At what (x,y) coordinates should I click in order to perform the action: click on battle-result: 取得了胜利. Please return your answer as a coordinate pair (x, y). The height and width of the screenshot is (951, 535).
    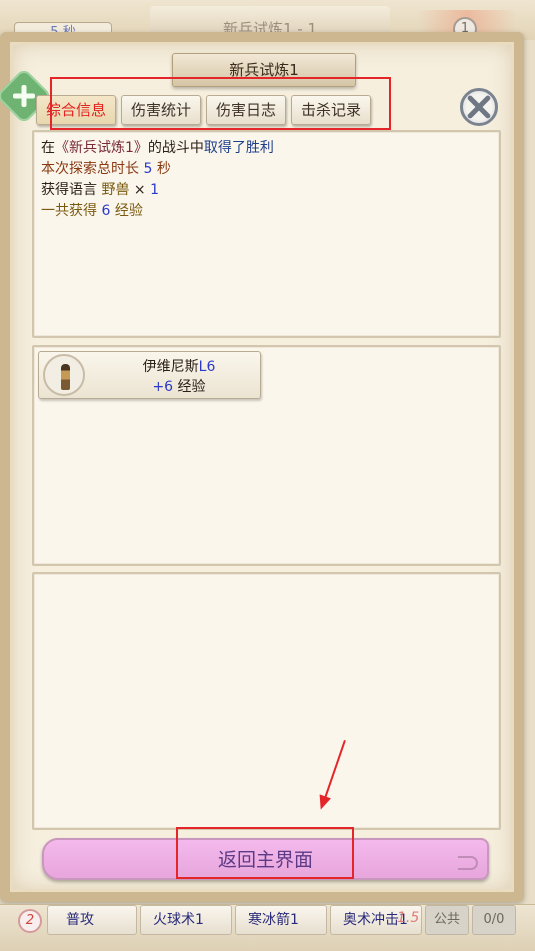
    Looking at the image, I should click on (238, 148).